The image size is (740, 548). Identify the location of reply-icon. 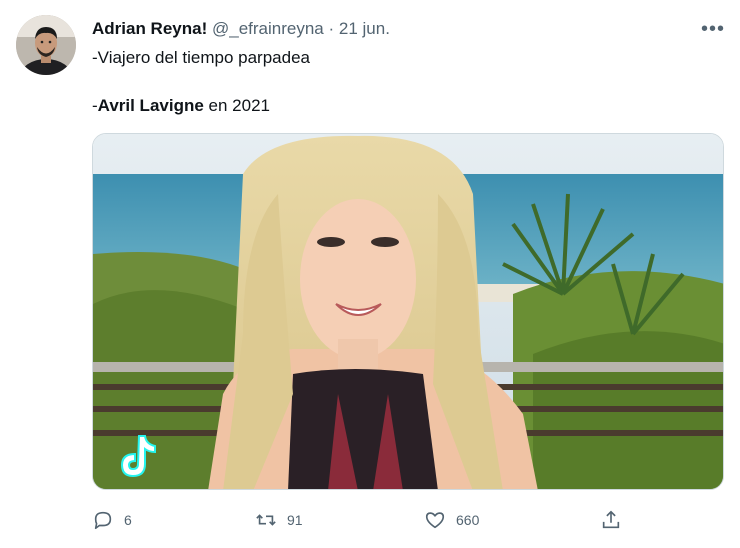
(103, 520).